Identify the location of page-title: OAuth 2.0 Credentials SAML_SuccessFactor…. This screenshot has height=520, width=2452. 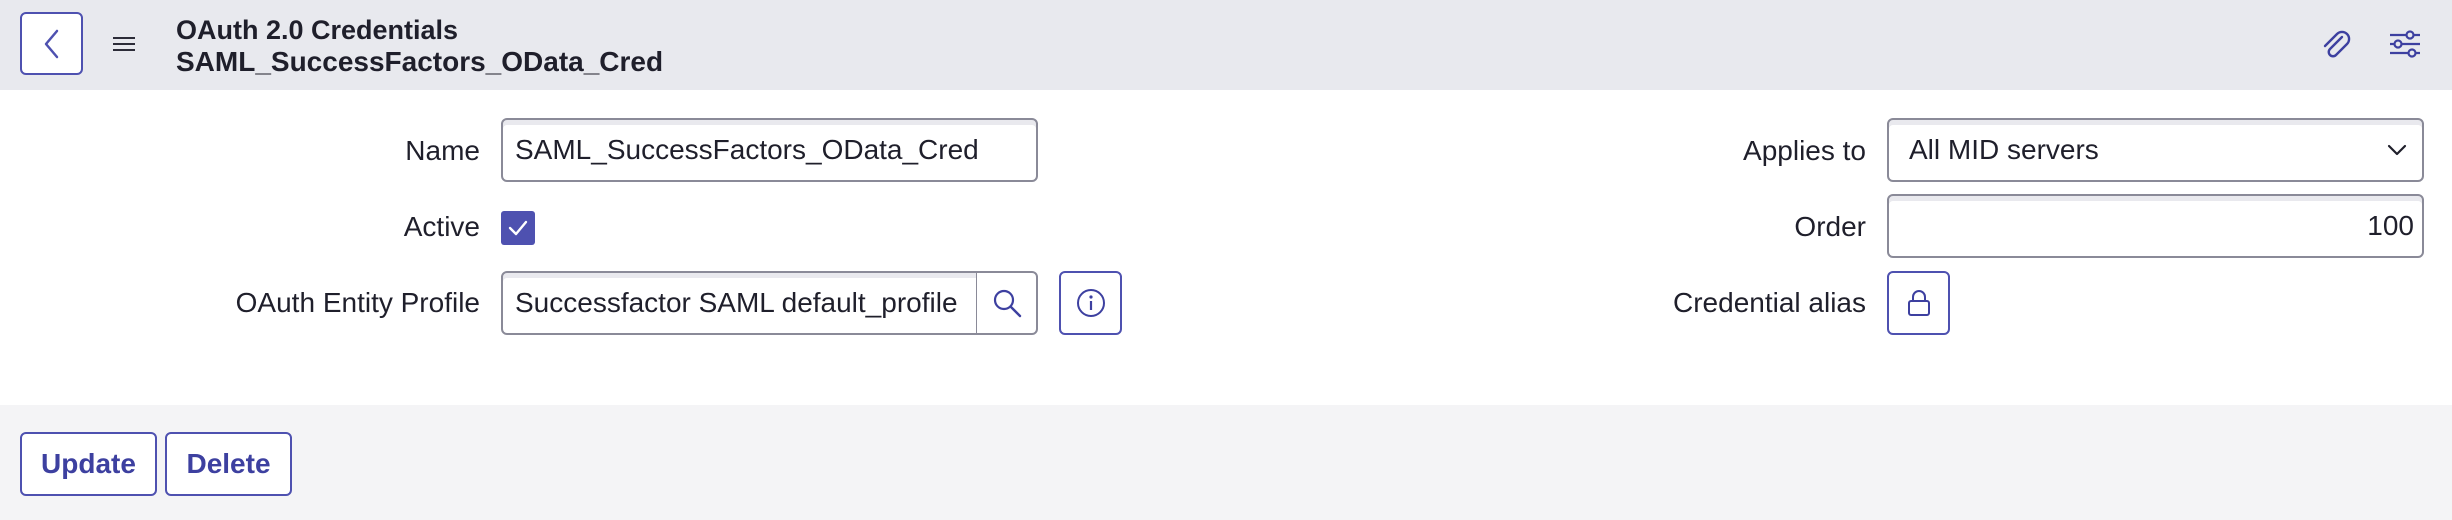
(419, 46).